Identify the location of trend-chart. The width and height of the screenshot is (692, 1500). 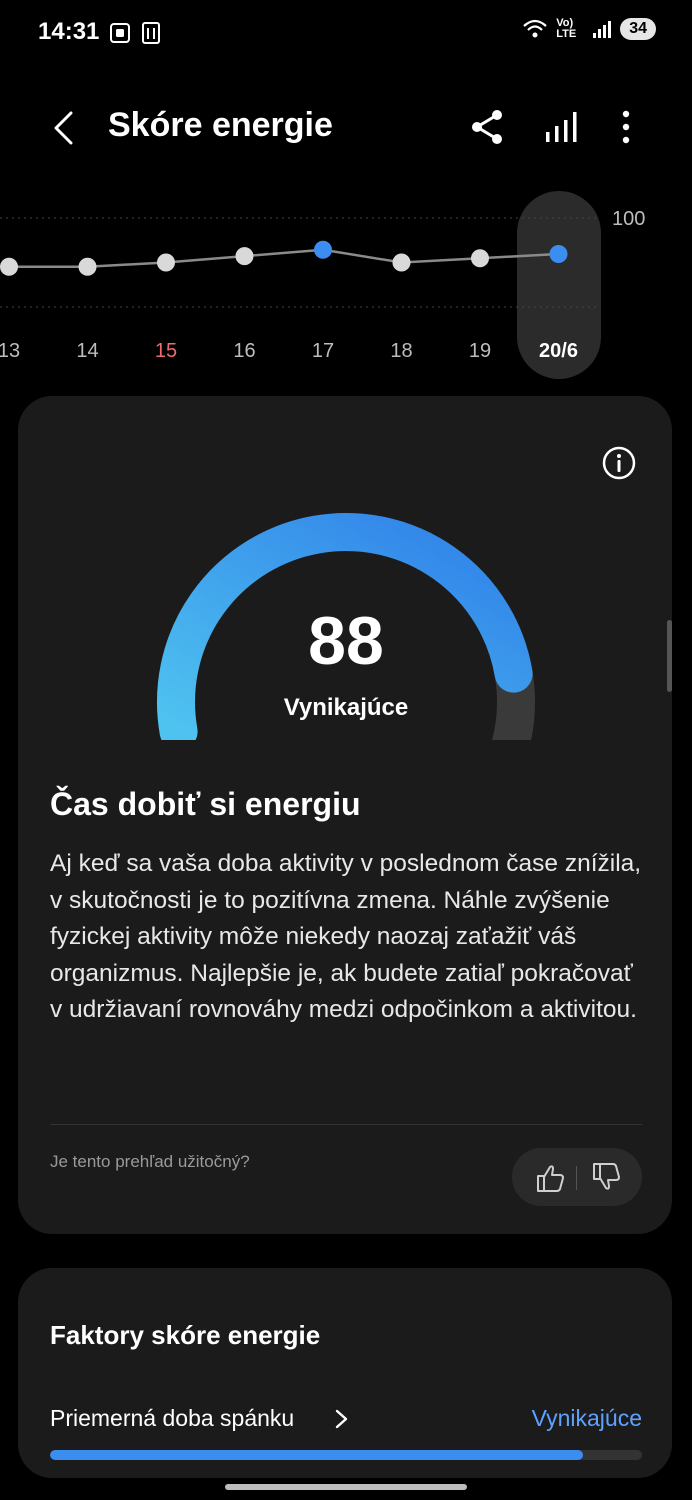
(300, 262).